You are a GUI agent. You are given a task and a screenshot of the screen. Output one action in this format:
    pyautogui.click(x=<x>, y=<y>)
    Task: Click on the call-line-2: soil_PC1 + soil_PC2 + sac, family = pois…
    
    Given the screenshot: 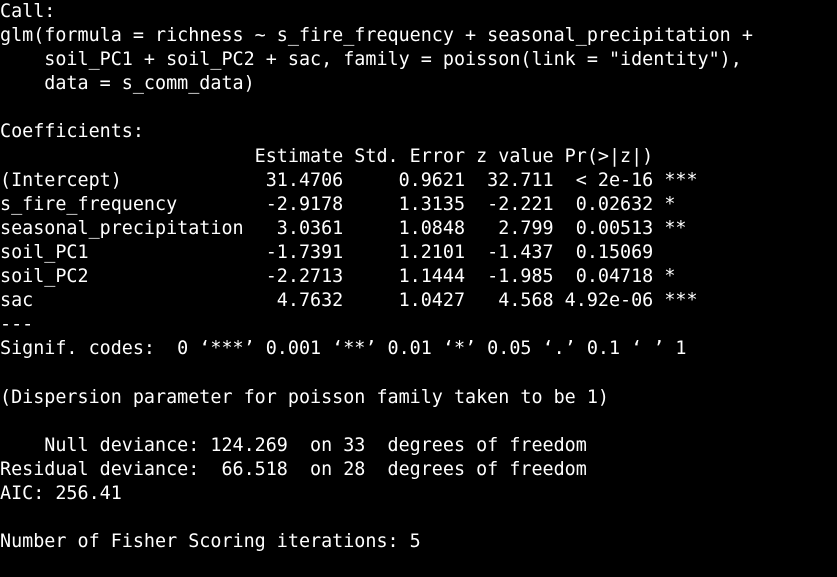 What is the action you would take?
    pyautogui.click(x=371, y=60)
    